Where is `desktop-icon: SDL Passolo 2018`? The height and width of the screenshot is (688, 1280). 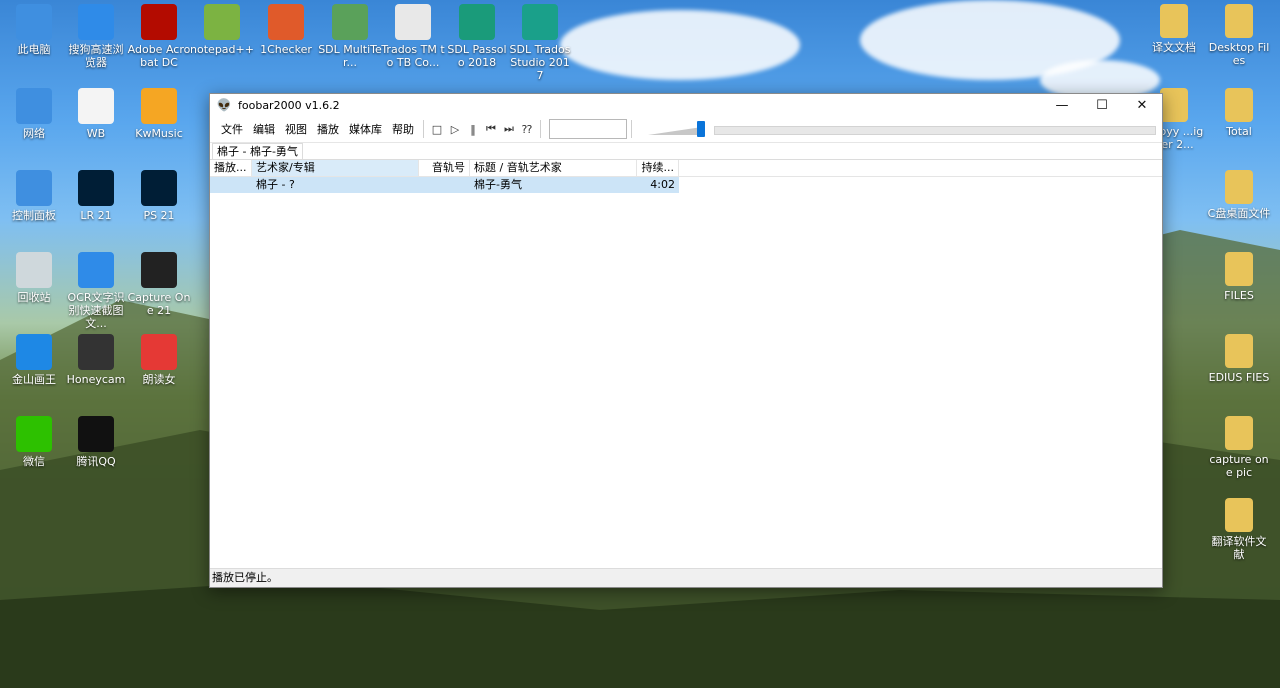 desktop-icon: SDL Passolo 2018 is located at coordinates (477, 36).